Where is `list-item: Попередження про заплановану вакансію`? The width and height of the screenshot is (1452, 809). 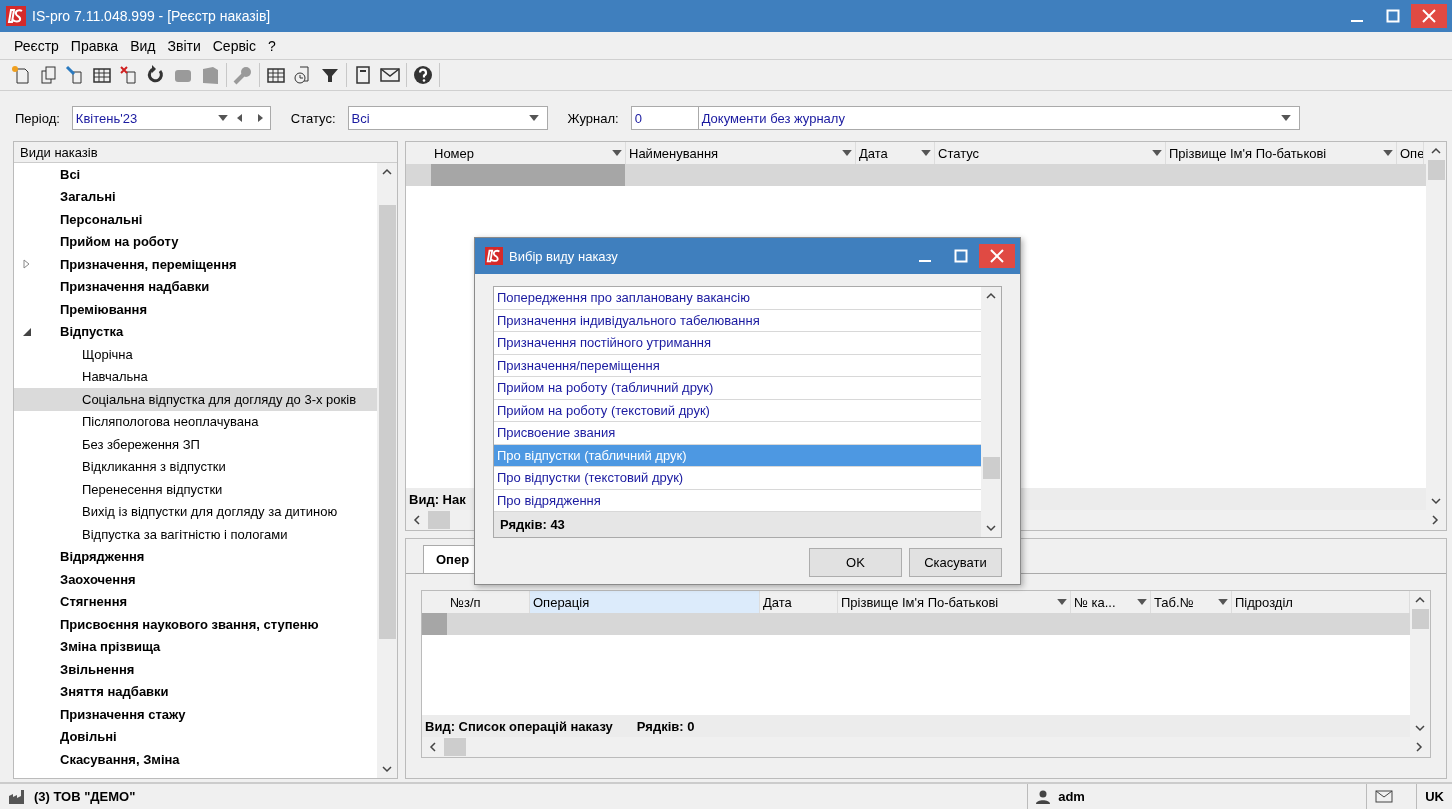 list-item: Попередження про заплановану вакансію is located at coordinates (737, 298).